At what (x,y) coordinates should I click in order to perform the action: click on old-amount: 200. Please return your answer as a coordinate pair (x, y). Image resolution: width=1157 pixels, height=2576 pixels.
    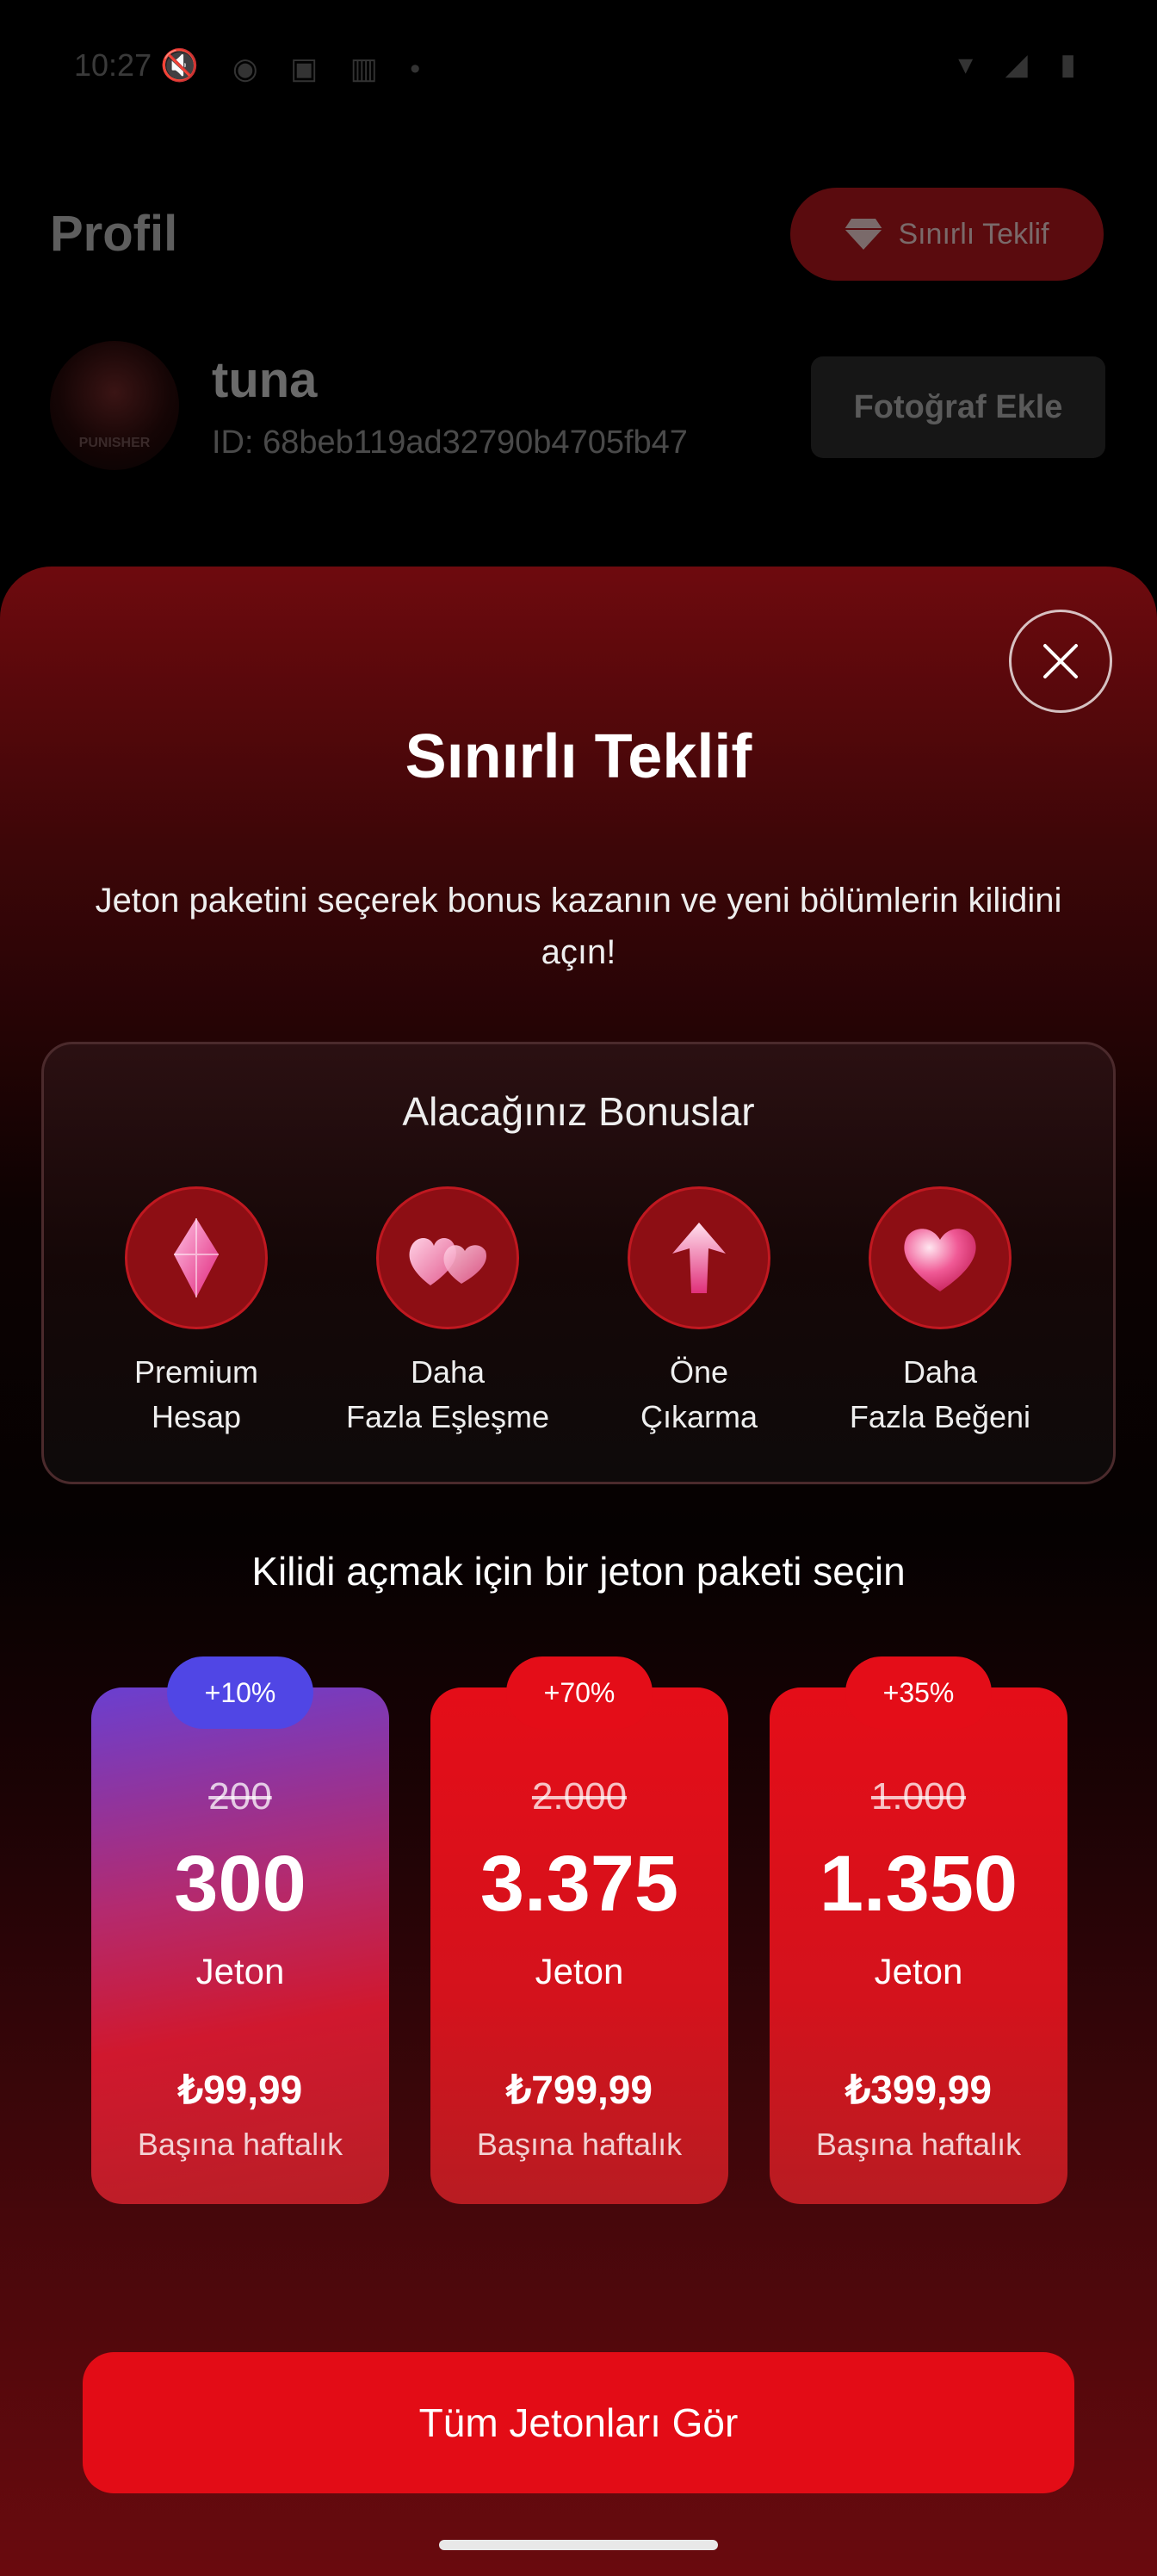
    Looking at the image, I should click on (240, 1796).